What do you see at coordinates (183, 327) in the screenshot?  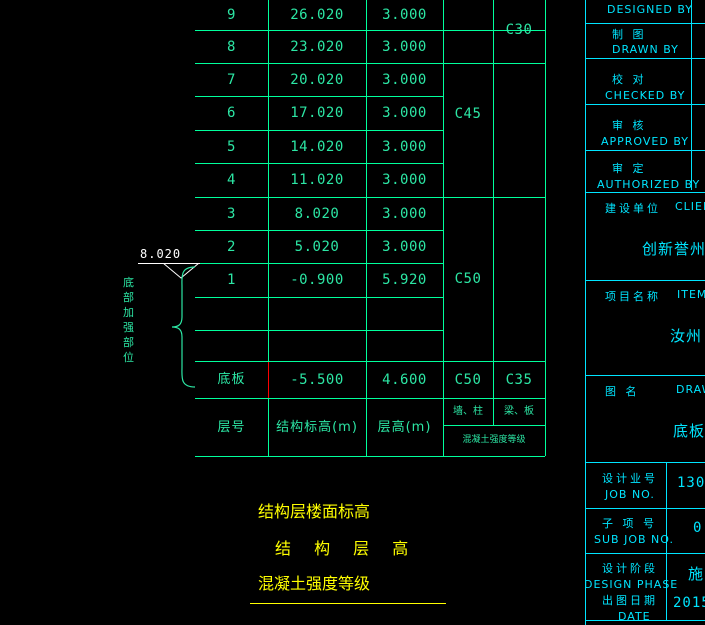 I see `callout-brace-icon` at bounding box center [183, 327].